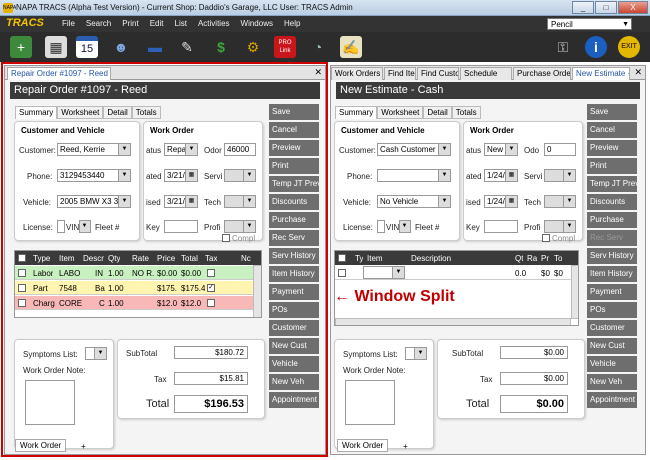 The width and height of the screenshot is (650, 460). I want to click on col-rate: Rate, so click(140, 258).